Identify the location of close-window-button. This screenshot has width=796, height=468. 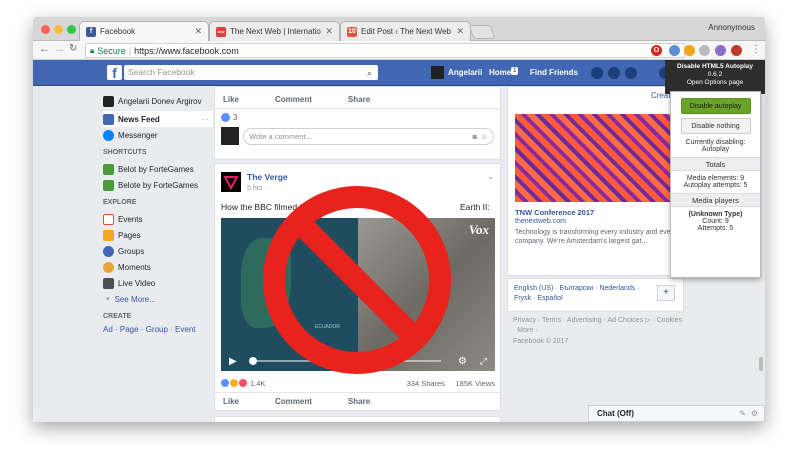
(45, 29).